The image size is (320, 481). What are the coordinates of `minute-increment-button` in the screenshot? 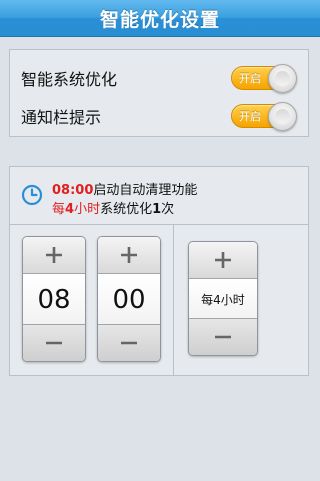 It's located at (129, 255).